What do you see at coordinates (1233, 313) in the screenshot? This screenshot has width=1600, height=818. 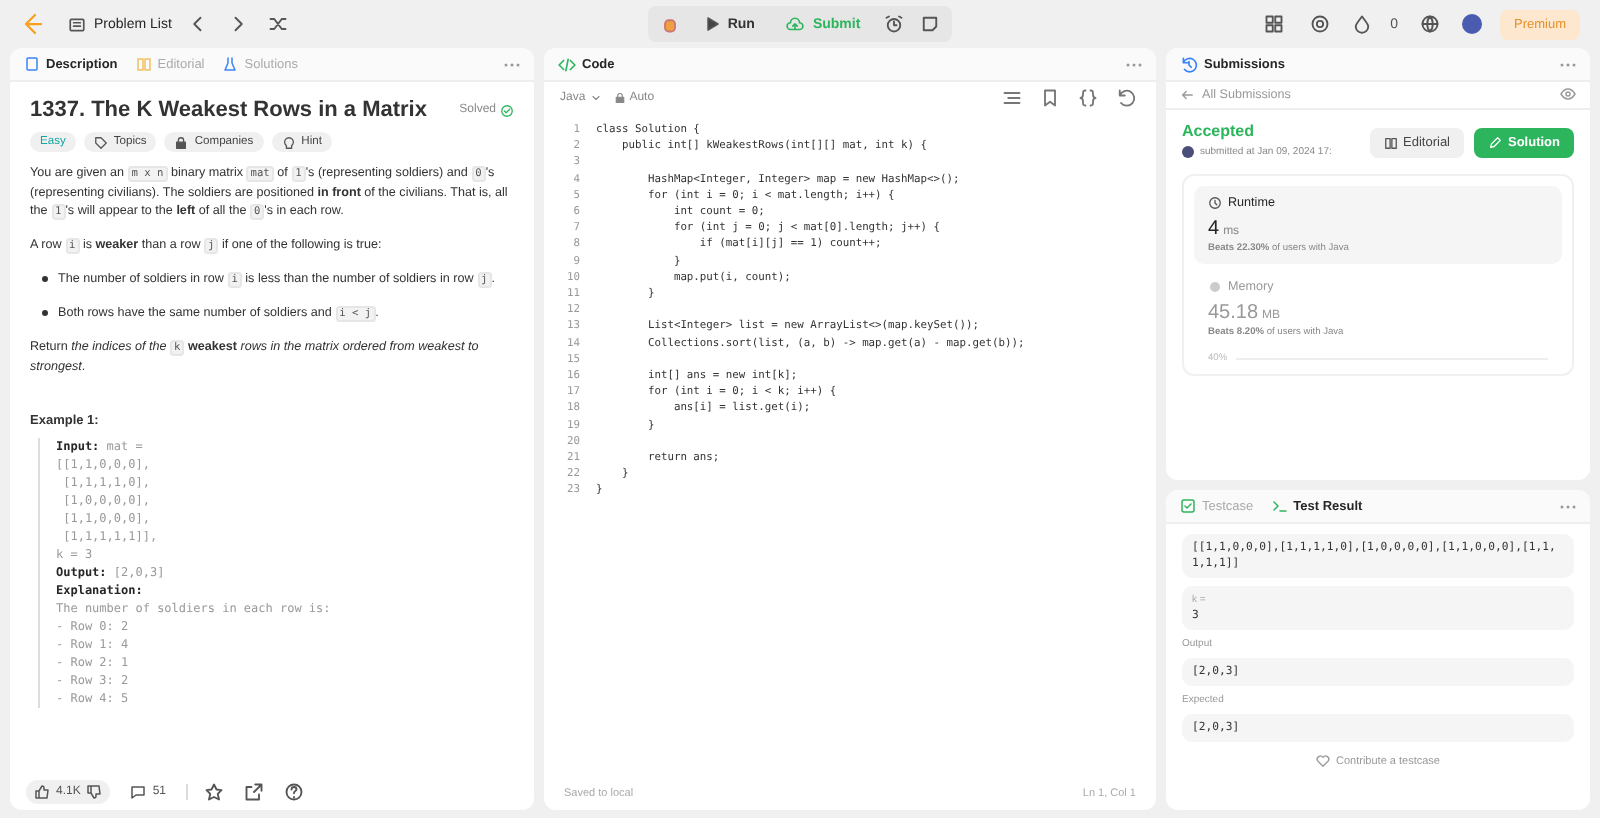 I see `memory-value: 45.18` at bounding box center [1233, 313].